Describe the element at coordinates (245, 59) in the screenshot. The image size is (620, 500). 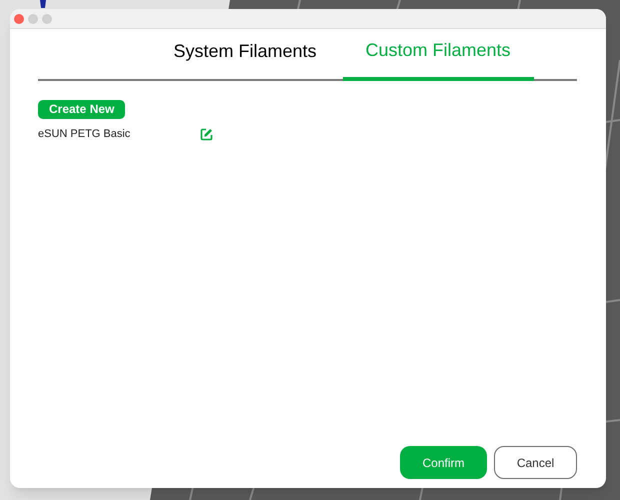
I see `tab: System Filaments` at that location.